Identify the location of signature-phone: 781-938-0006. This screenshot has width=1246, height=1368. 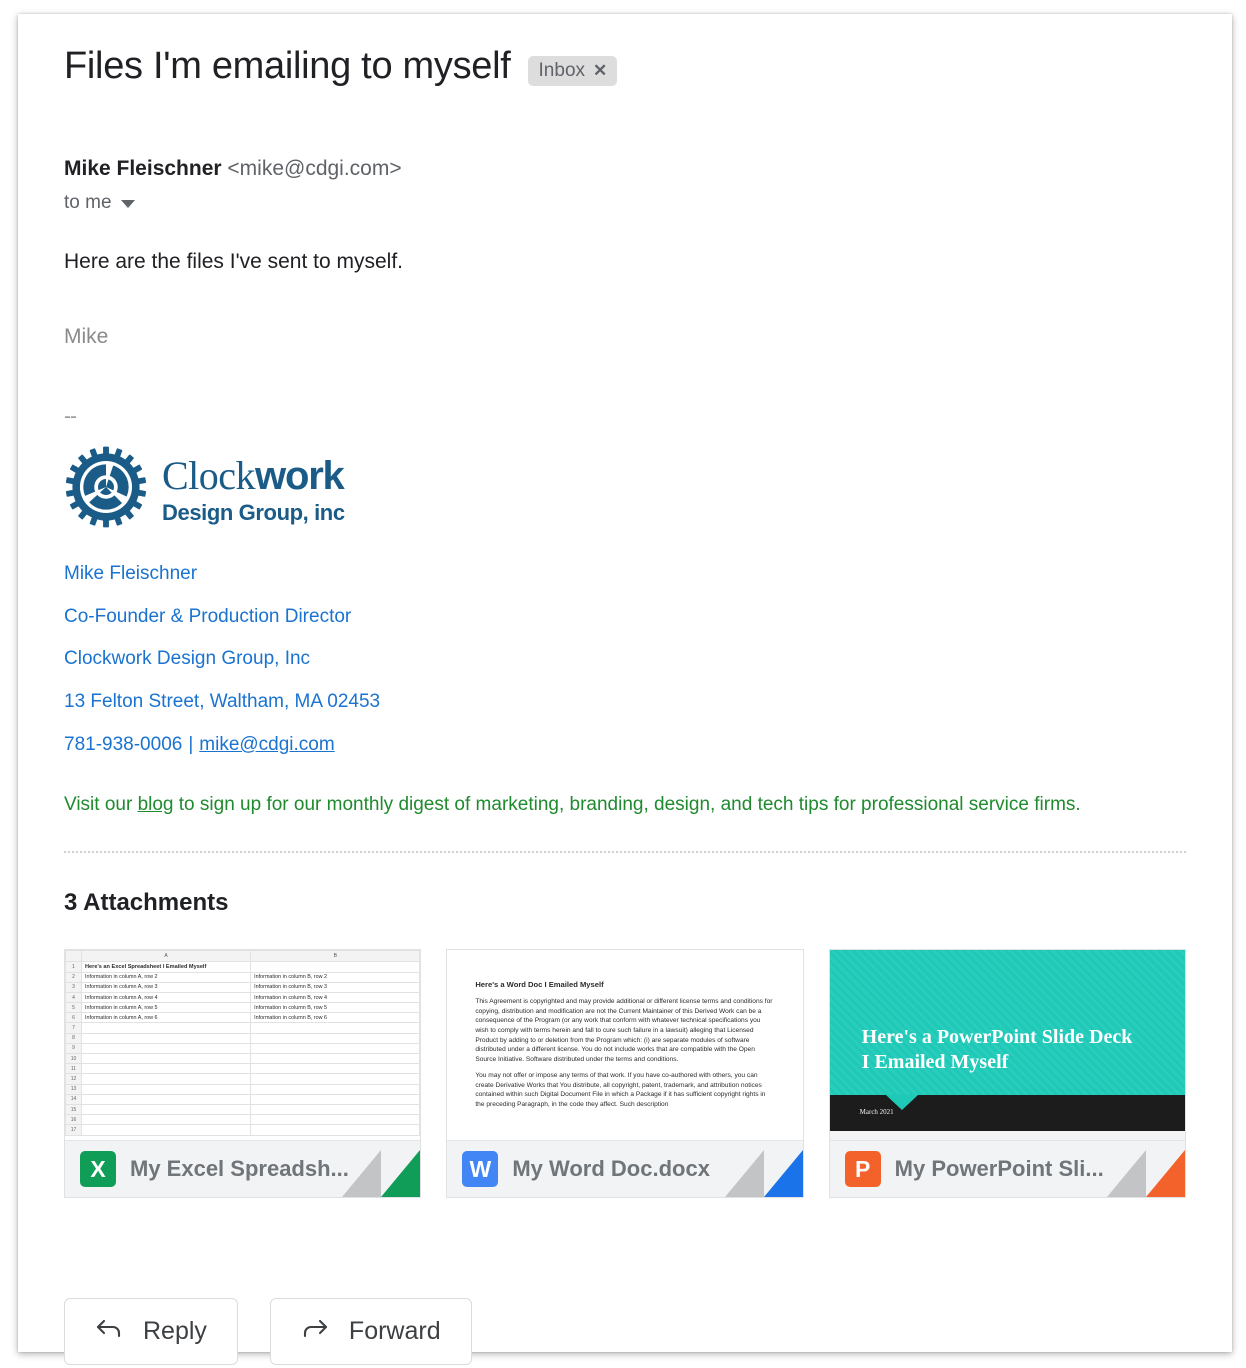
(123, 744).